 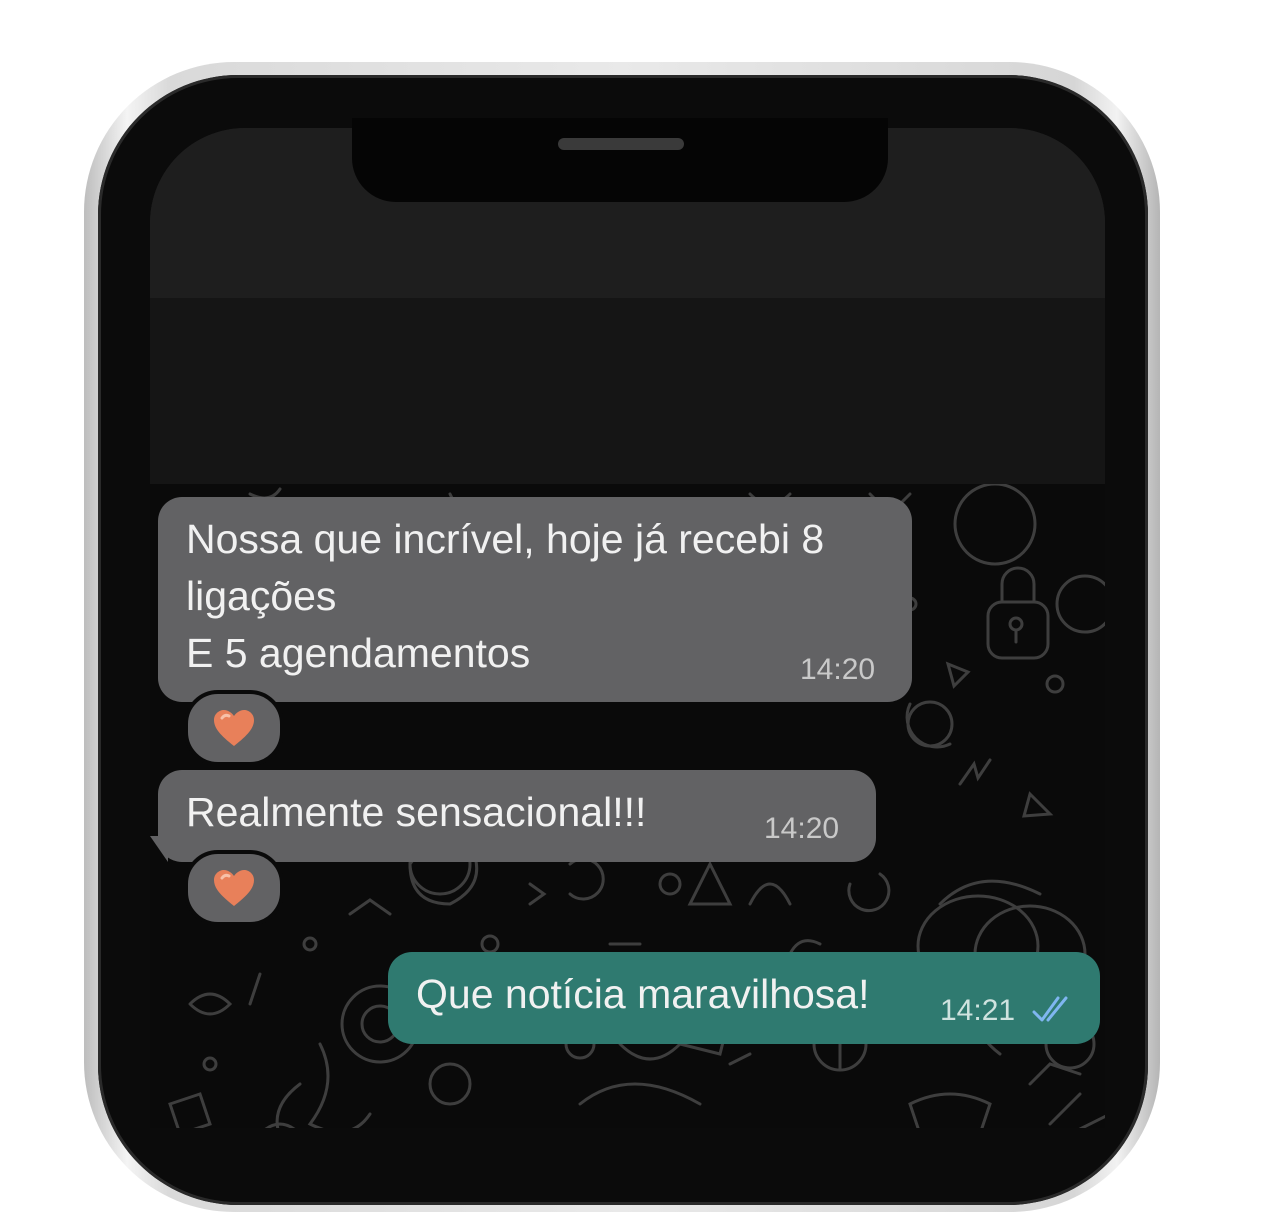 What do you see at coordinates (620, 160) in the screenshot?
I see `phone-notch` at bounding box center [620, 160].